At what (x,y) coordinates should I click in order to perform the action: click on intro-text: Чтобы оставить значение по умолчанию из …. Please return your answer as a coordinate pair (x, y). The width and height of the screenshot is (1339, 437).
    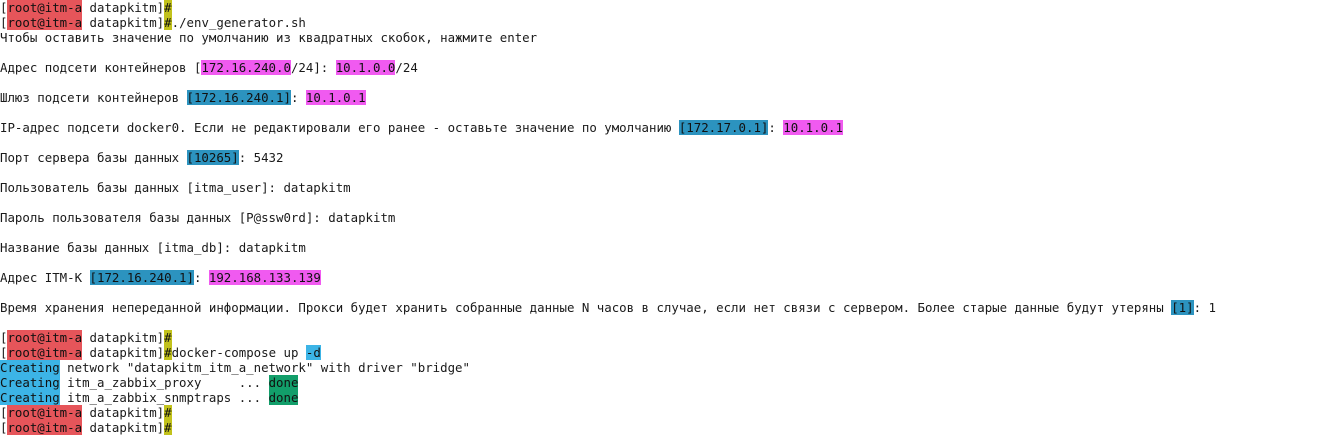
    Looking at the image, I should click on (269, 37).